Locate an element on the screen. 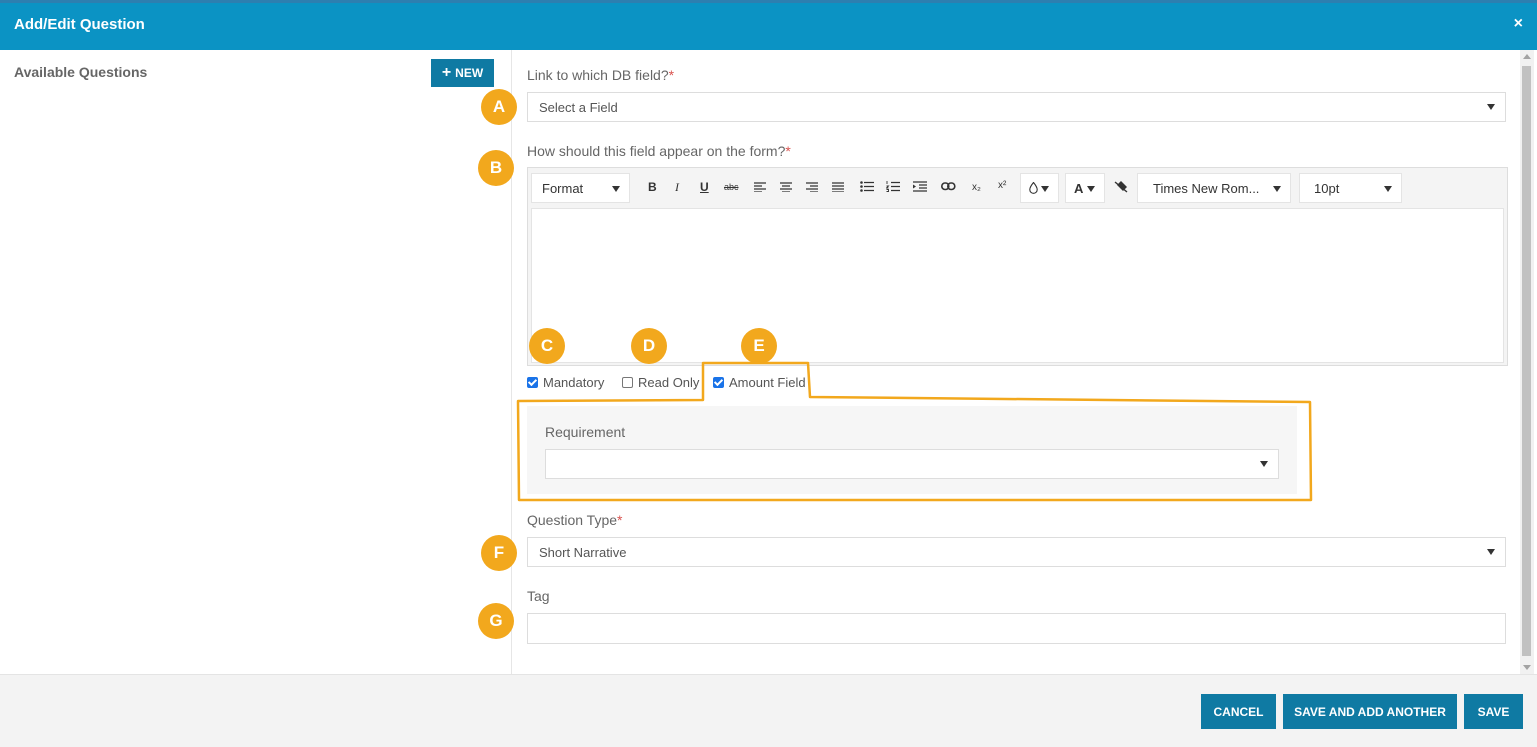  link-icon is located at coordinates (948, 186).